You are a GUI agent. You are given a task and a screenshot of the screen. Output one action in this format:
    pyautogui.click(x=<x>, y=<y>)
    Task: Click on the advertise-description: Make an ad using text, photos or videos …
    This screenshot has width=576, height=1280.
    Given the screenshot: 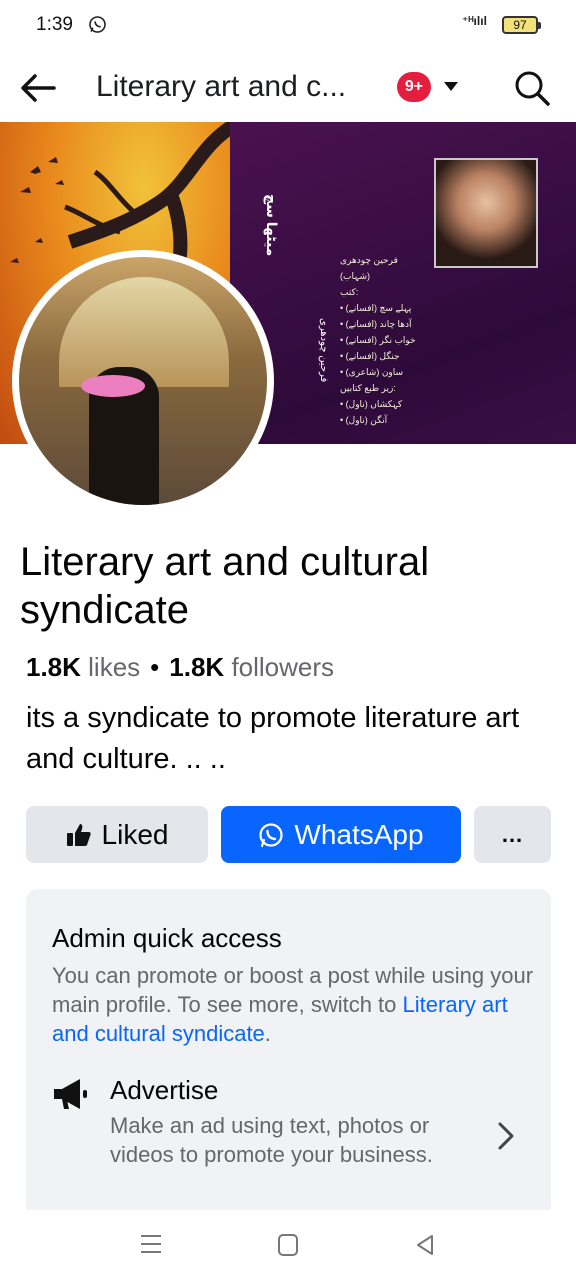 What is the action you would take?
    pyautogui.click(x=271, y=1140)
    